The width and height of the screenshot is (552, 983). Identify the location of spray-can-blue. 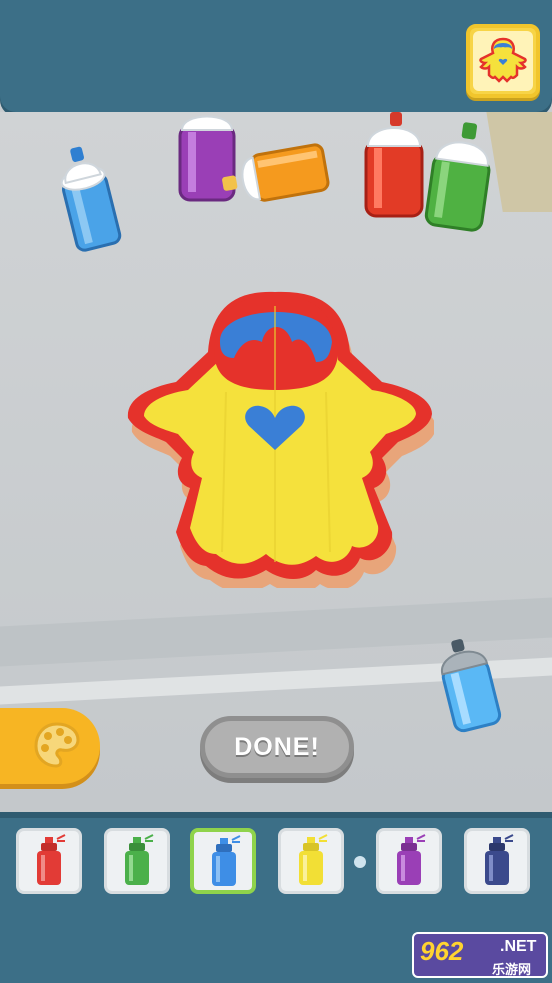
(88, 197).